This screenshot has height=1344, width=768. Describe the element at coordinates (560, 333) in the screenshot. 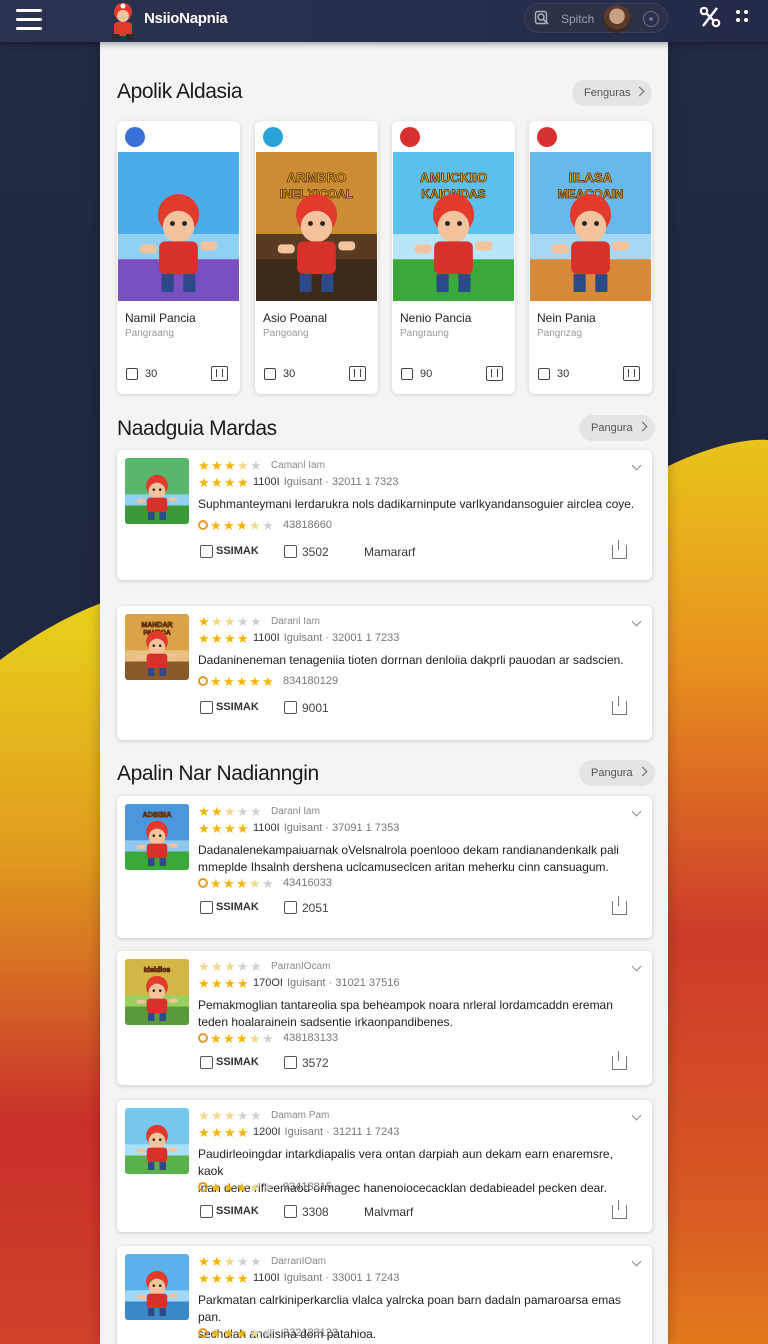

I see `app-subtitle: Pangnzag` at that location.